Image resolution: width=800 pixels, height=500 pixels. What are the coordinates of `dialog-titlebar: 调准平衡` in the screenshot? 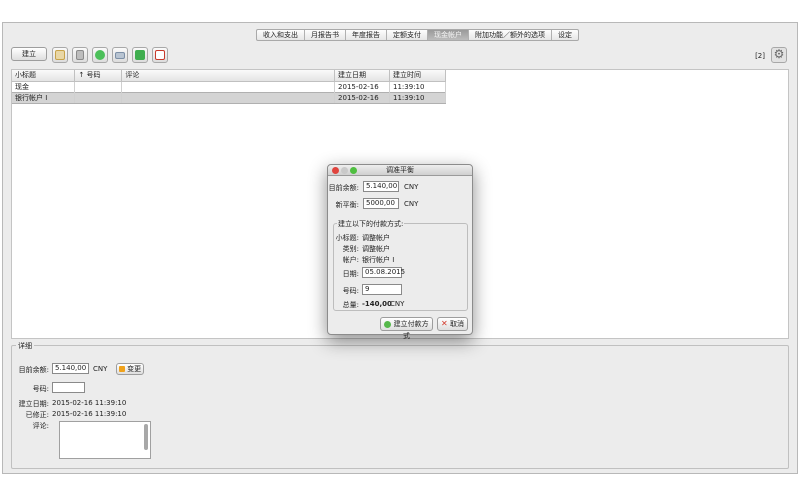 It's located at (400, 170).